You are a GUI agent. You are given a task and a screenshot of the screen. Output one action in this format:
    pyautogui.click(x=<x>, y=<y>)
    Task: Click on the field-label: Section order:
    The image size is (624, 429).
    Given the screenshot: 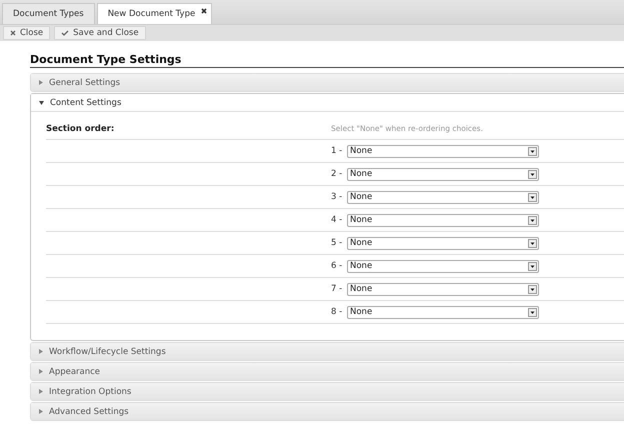 What is the action you would take?
    pyautogui.click(x=81, y=129)
    